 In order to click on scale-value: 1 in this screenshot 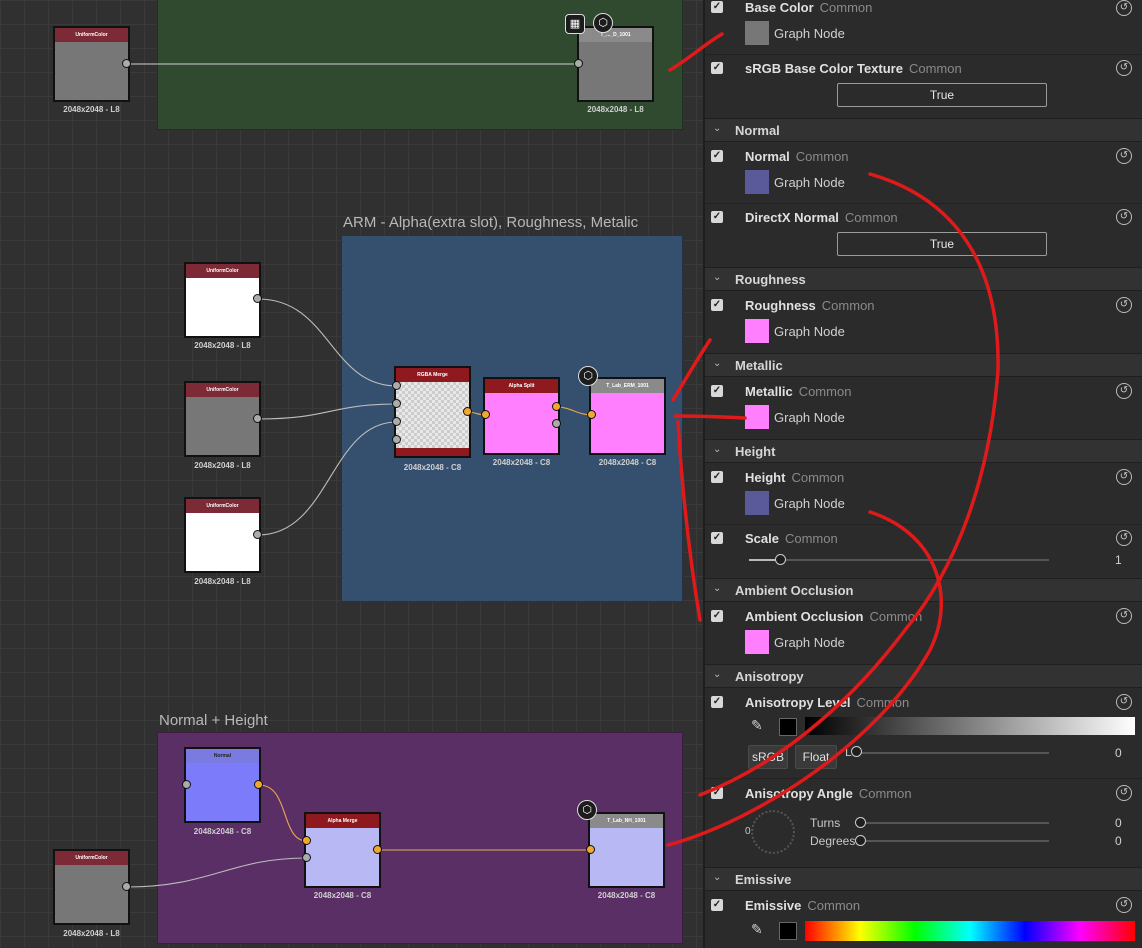, I will do `click(1118, 560)`.